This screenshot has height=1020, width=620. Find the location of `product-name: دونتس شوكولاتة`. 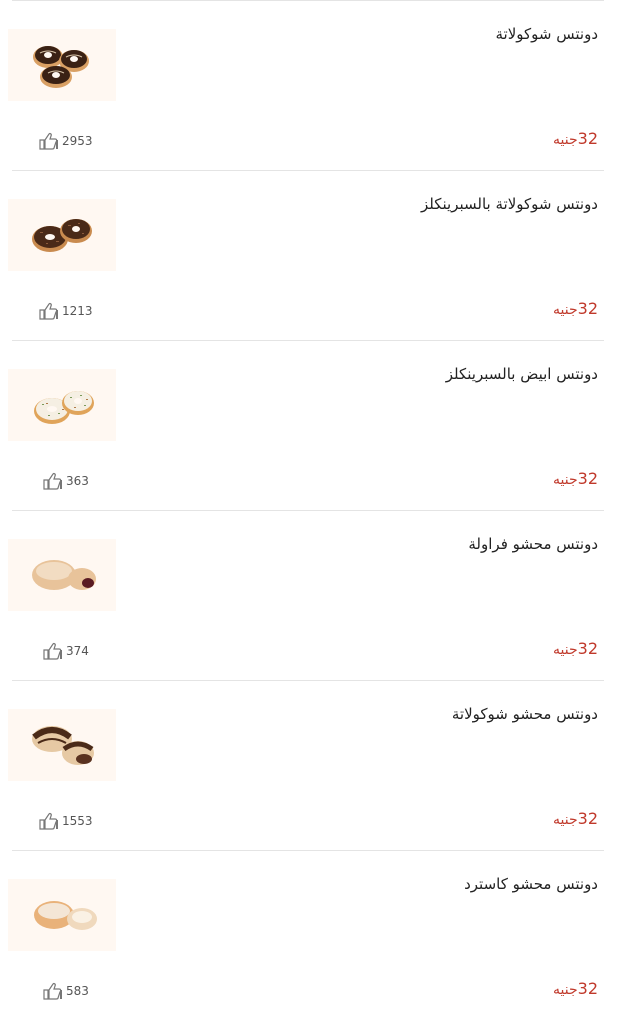

product-name: دونتس شوكولاتة is located at coordinates (547, 34).